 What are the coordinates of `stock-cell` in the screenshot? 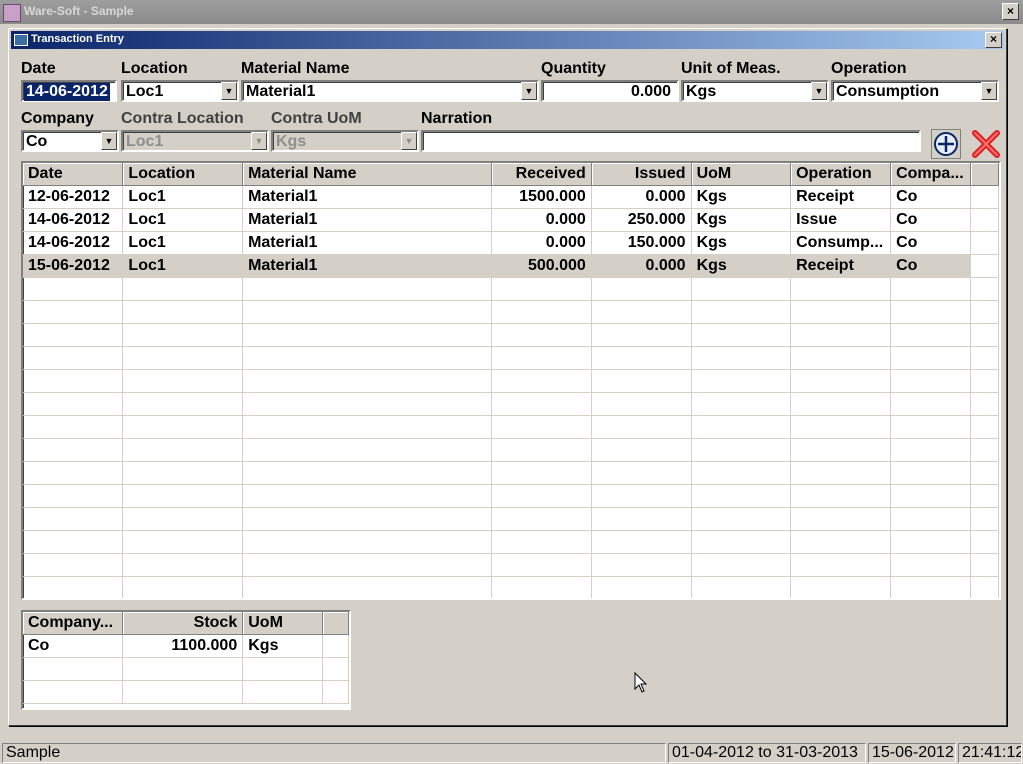 It's located at (183, 669).